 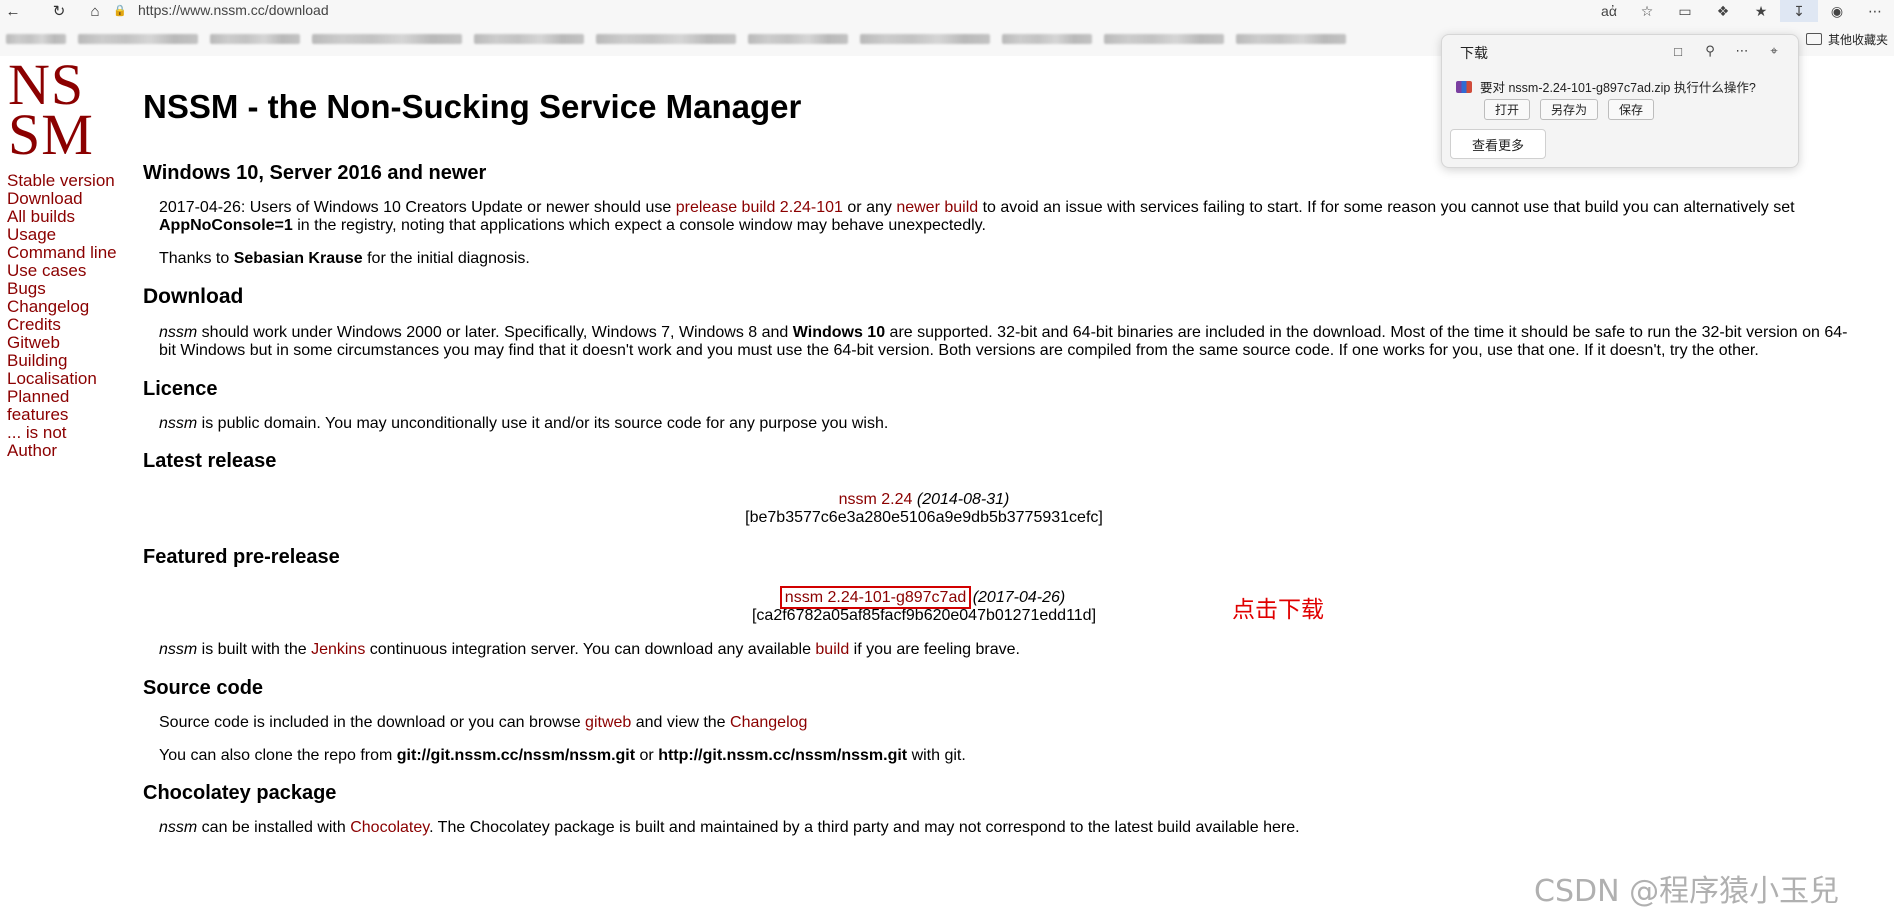 What do you see at coordinates (516, 755) in the screenshot?
I see `git-url: git://git.nssm.cc/nssm/nssm.git` at bounding box center [516, 755].